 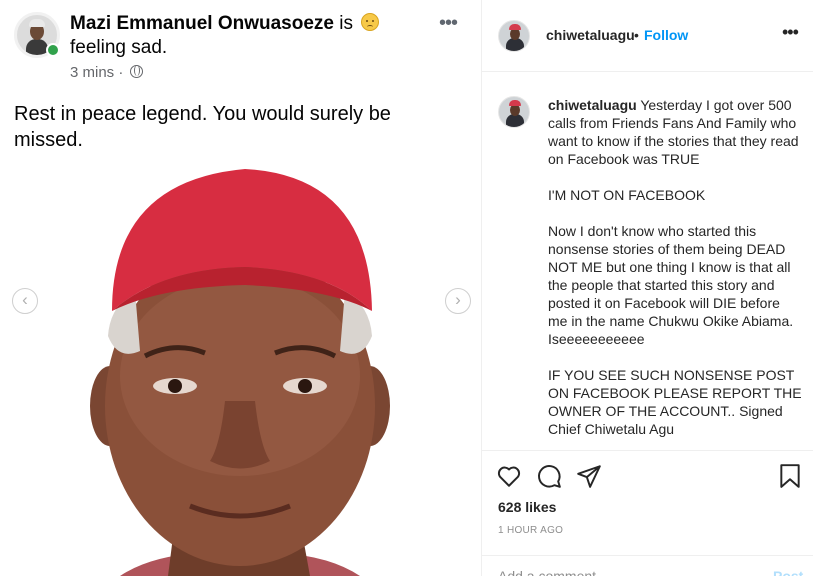 I want to click on comment-input, so click(x=618, y=572).